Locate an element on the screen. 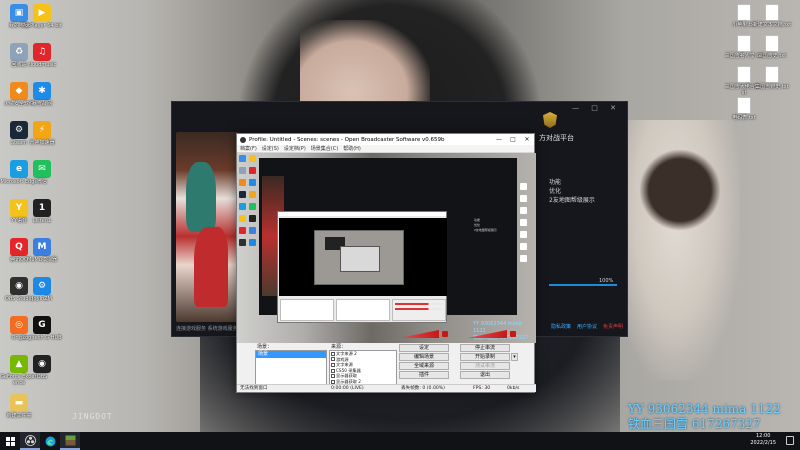 The width and height of the screenshot is (800, 450). status-dropped-frames: 丢失帧数: 0 (0.00%) is located at coordinates (423, 388).